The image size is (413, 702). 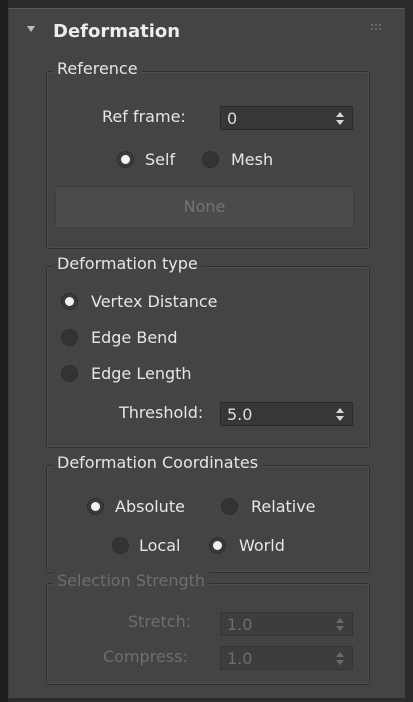 I want to click on threshold-value: 5.0, so click(x=239, y=414).